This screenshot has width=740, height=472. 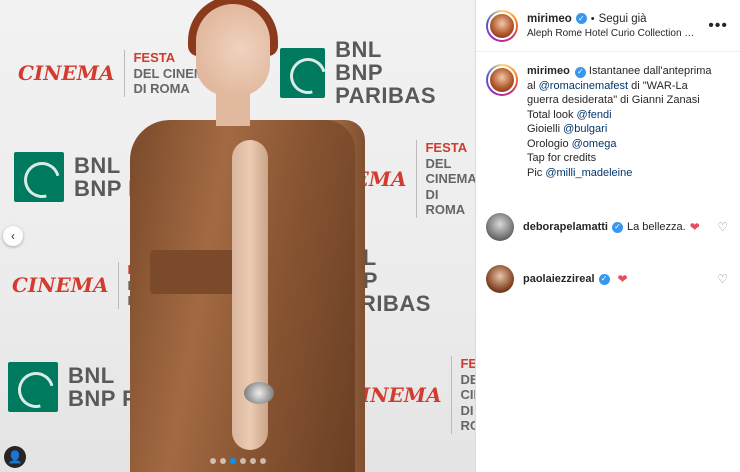 I want to click on mention-link: @romacinemafest, so click(x=583, y=86).